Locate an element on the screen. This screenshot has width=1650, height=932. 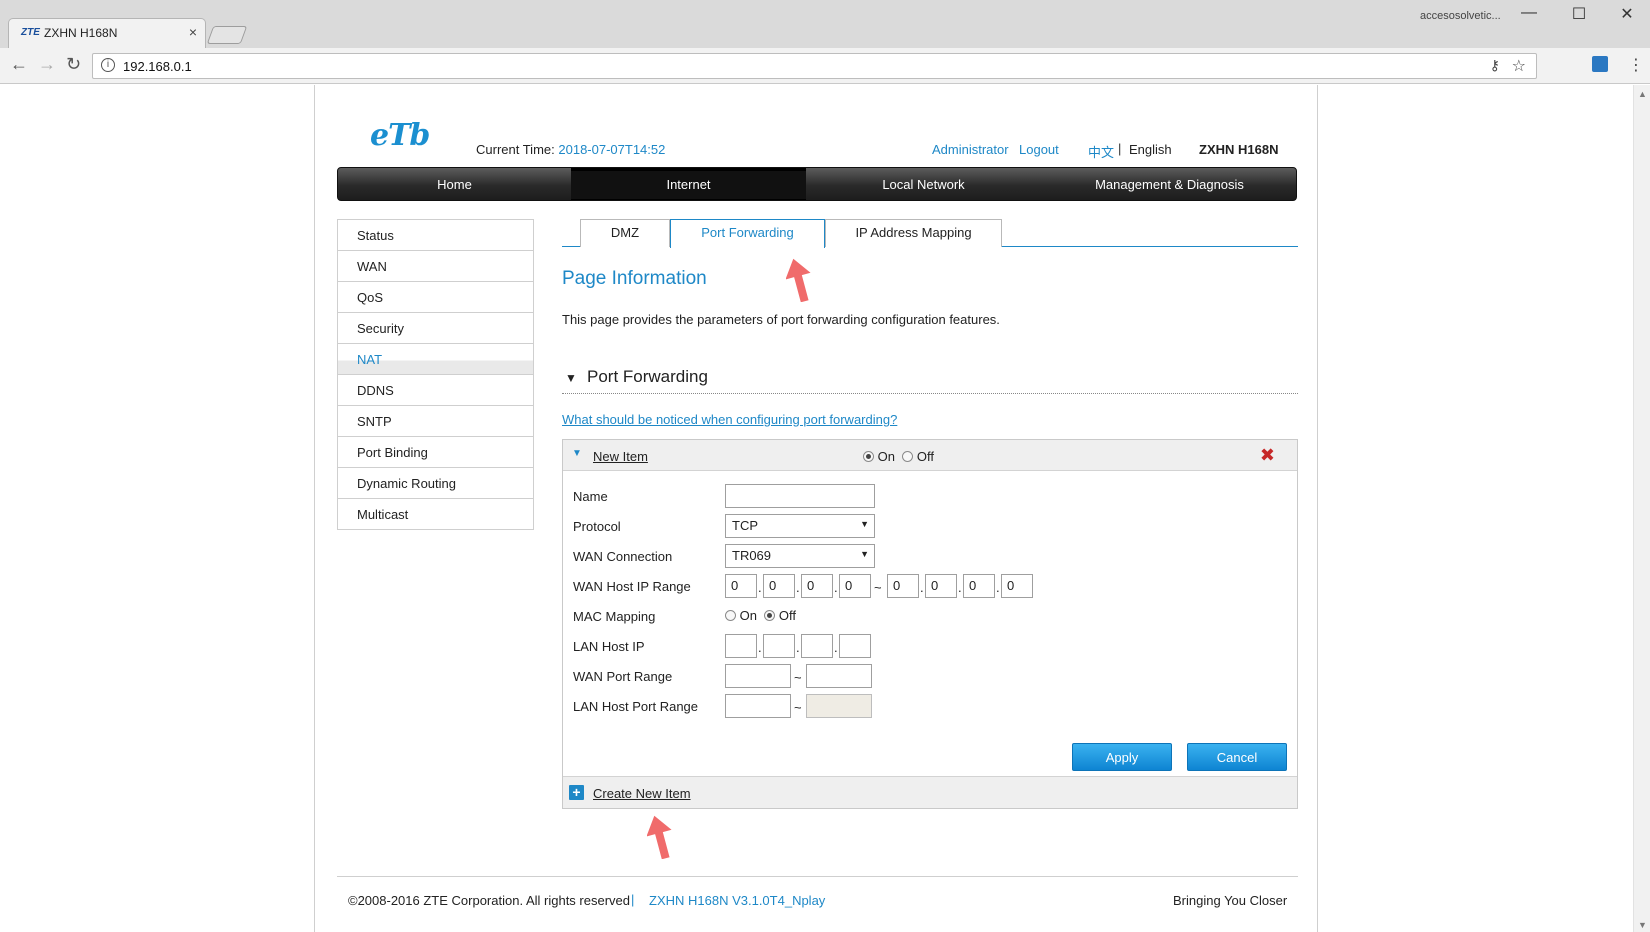
maximize-button: ☐ is located at coordinates (1579, 14).